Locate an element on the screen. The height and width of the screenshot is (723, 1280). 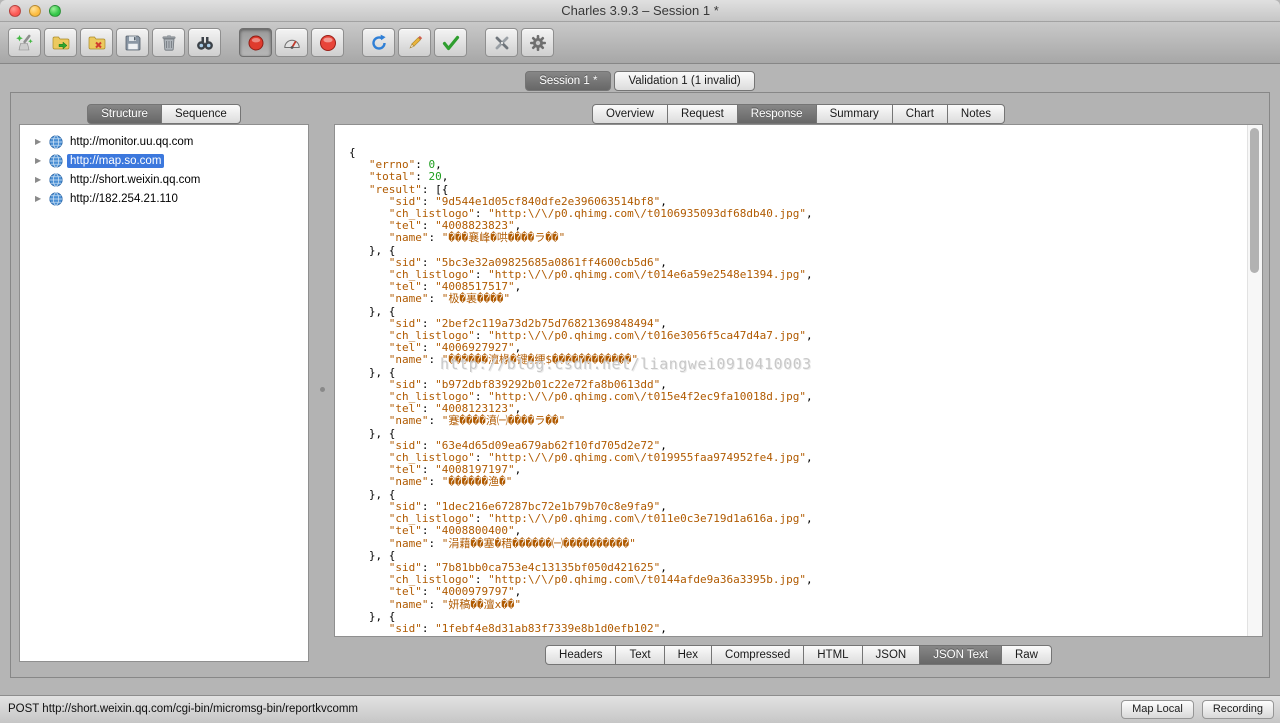
pencil-icon is located at coordinates (415, 42).